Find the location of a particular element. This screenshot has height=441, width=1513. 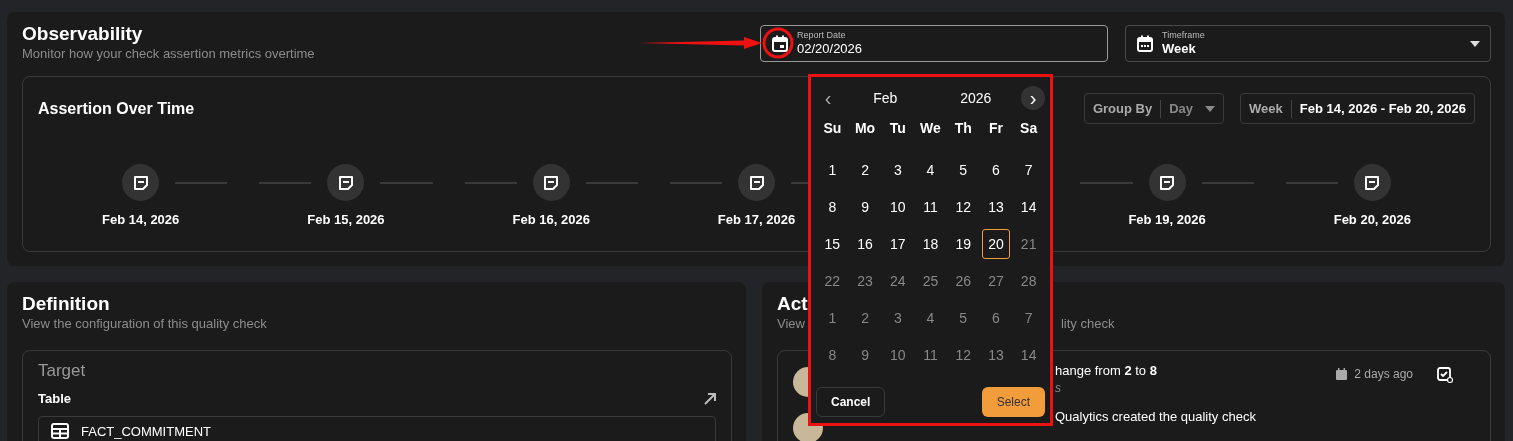

weekday-label: Th is located at coordinates (963, 128).